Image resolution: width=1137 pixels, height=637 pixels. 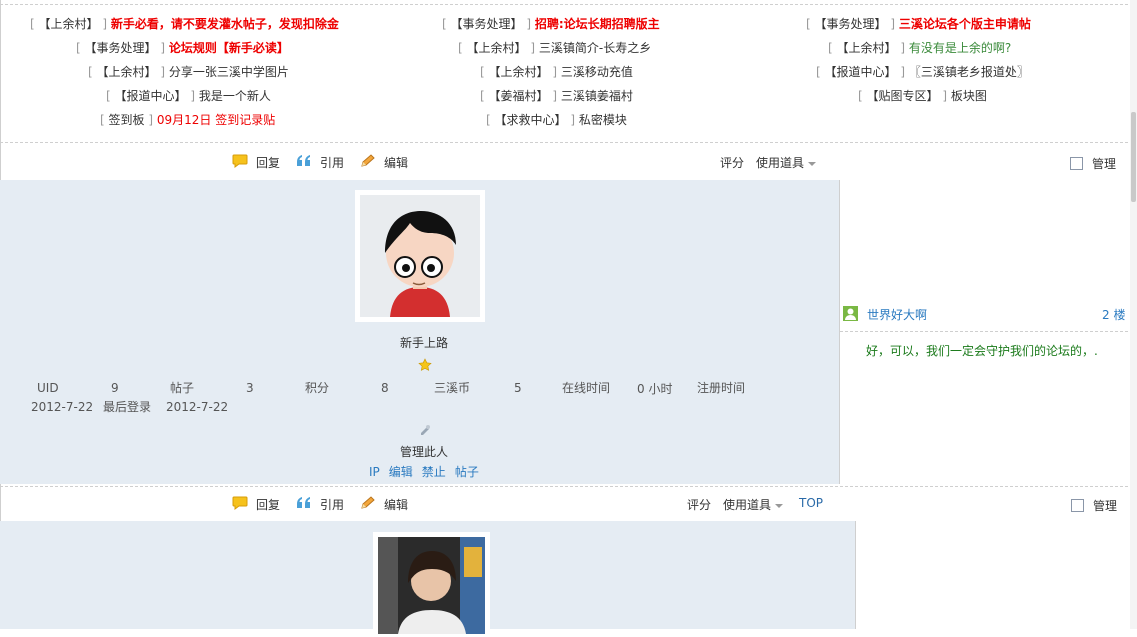 I want to click on edit-label: 编辑, so click(x=396, y=504).